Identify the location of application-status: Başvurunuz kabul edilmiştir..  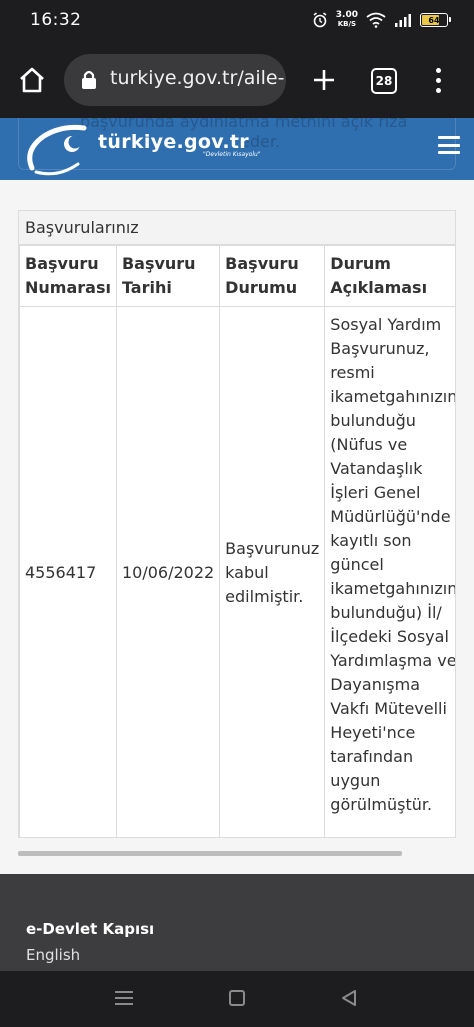
(272, 571).